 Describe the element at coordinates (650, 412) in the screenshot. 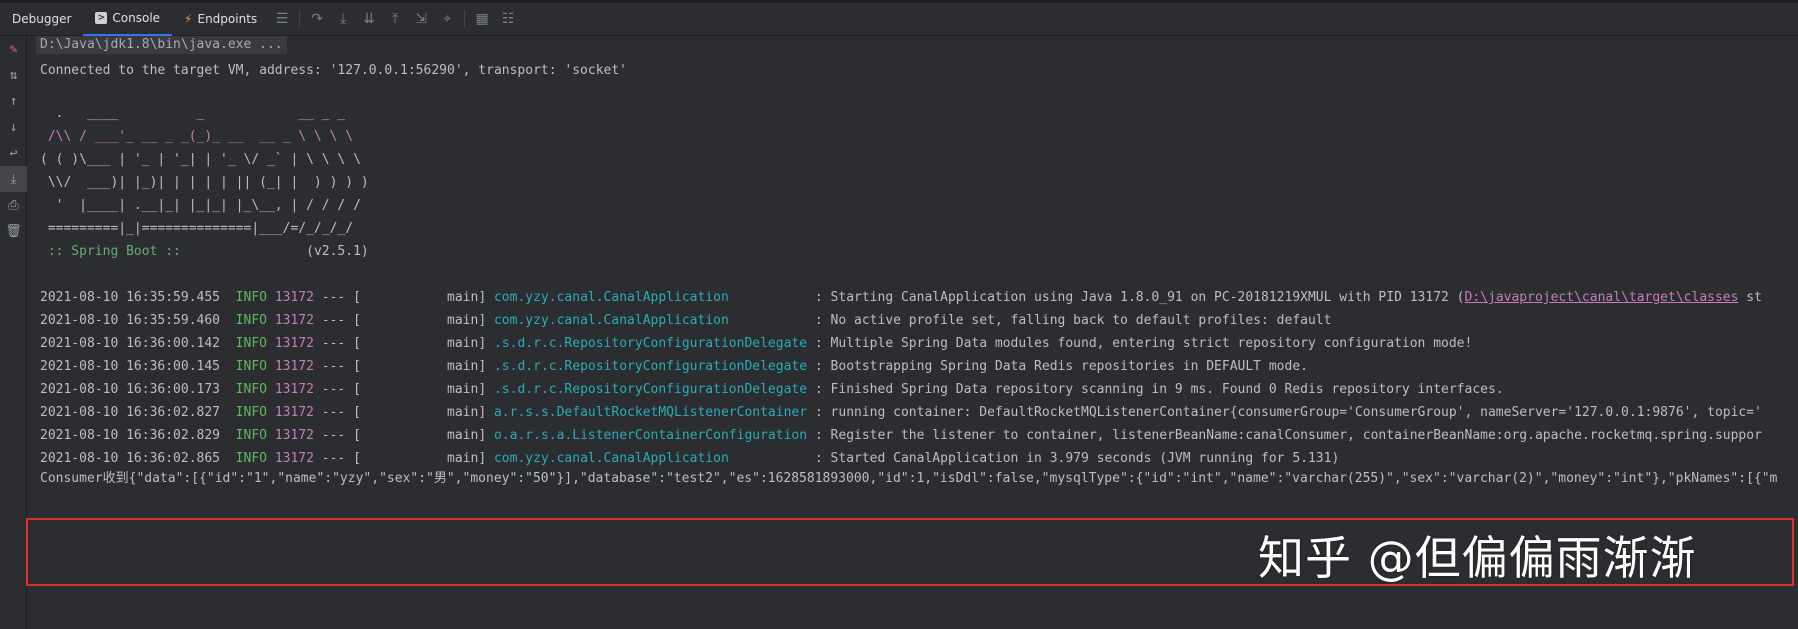

I see `log-logger: a.r.s.s.DefaultRocketMQListenerContainer` at that location.